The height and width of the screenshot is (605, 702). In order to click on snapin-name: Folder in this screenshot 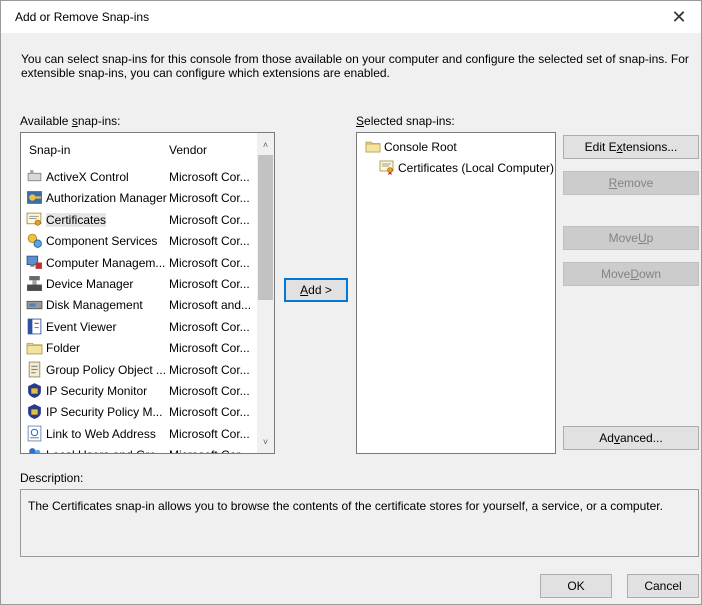, I will do `click(63, 348)`.